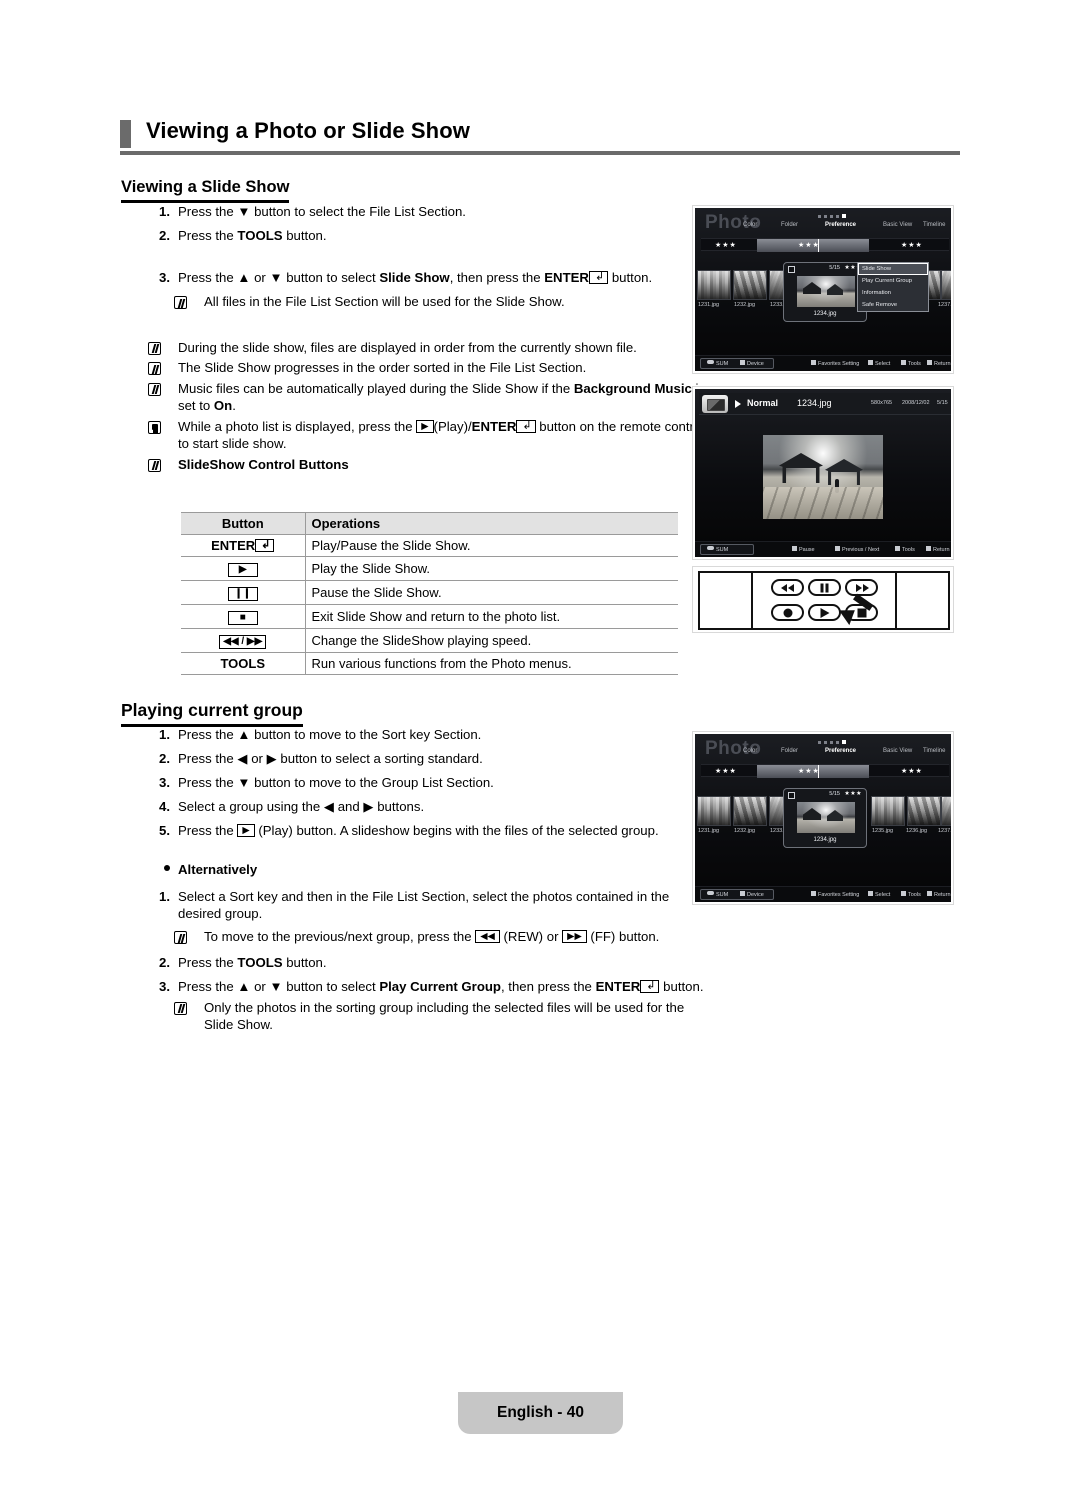 This screenshot has width=1080, height=1488. Describe the element at coordinates (331, 986) in the screenshot. I see `step-text: button to select` at that location.